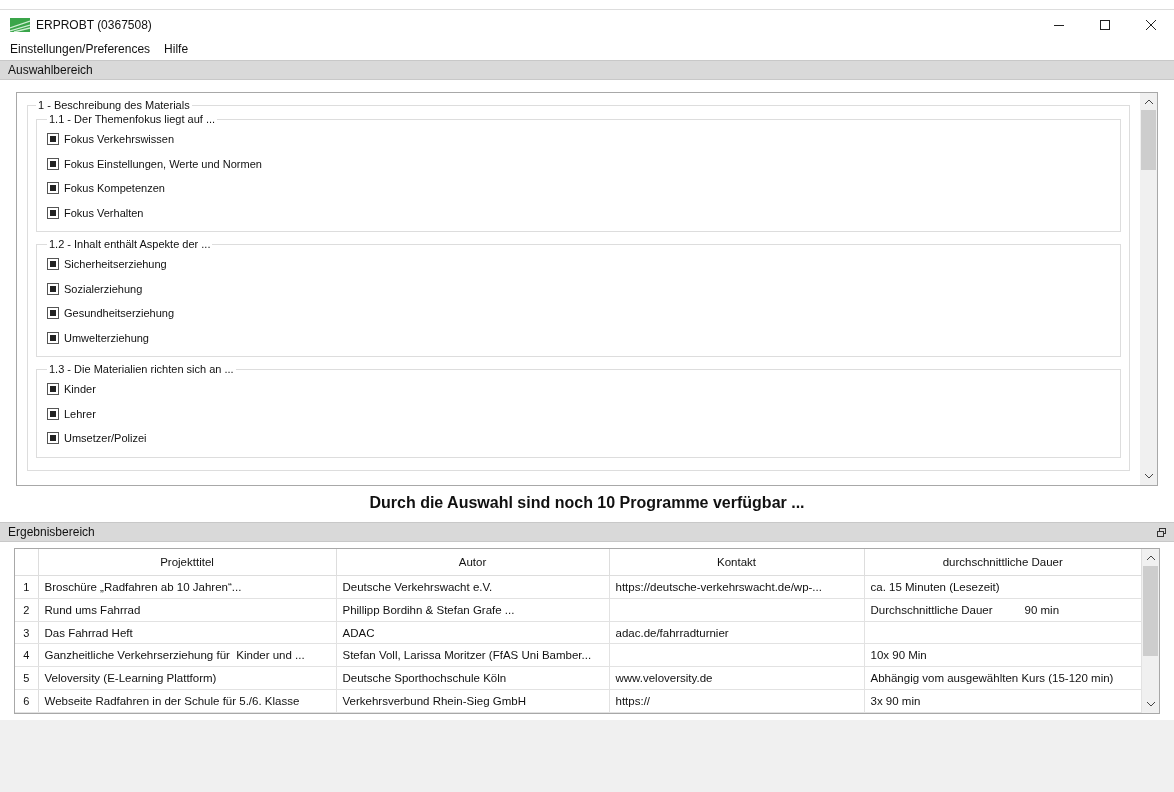 Image resolution: width=1174 pixels, height=792 pixels. Describe the element at coordinates (579, 438) in the screenshot. I see `checkbox-label: Umsetzer/Polizei` at that location.